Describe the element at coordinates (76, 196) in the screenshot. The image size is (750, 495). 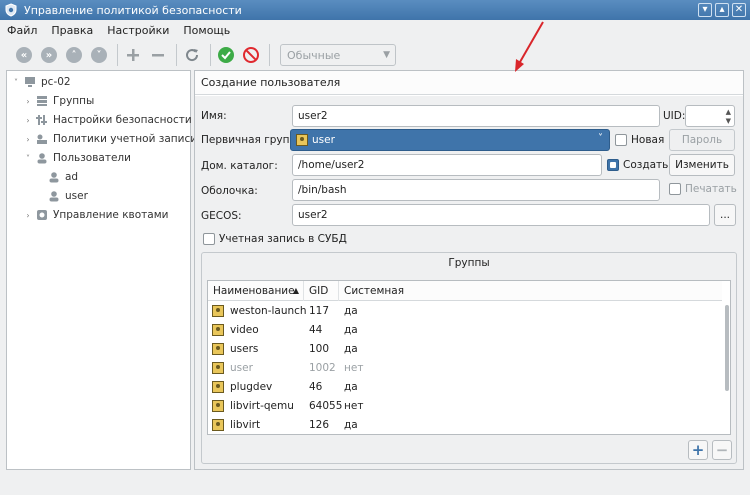
I see `tree-user-label: user` at that location.